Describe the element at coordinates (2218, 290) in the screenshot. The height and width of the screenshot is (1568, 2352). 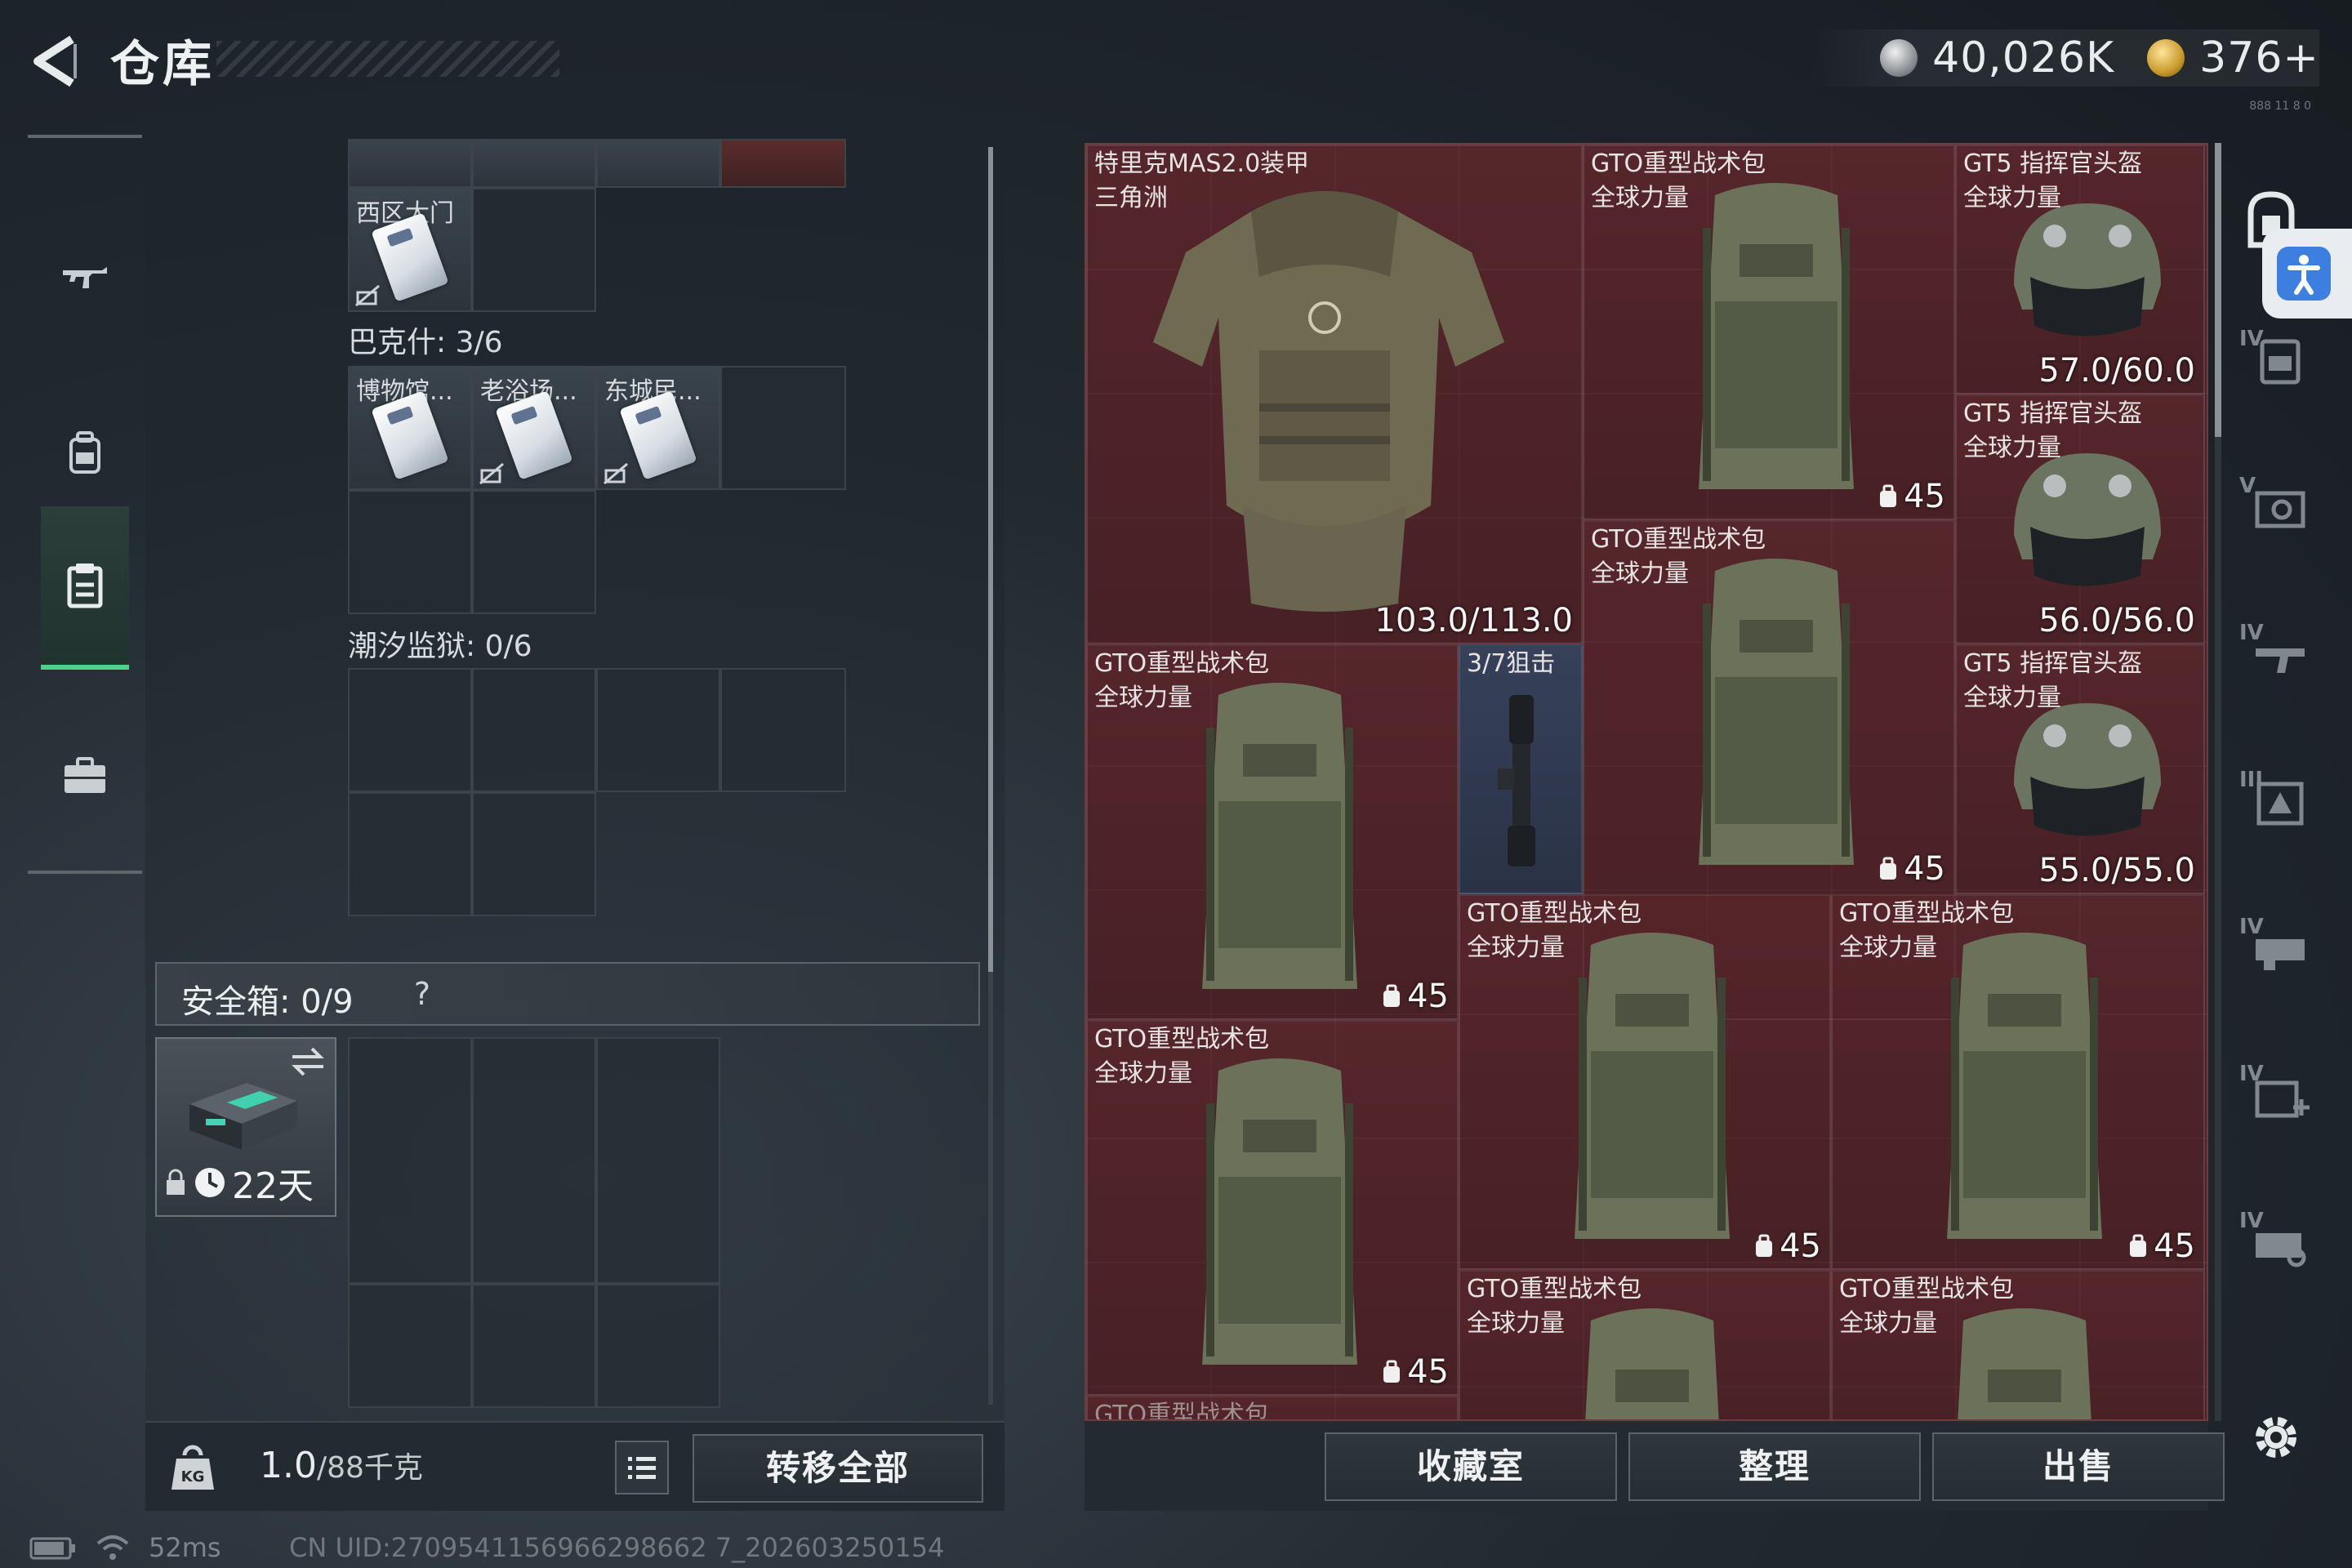
I see `inventory-scrollbar-thumb` at that location.